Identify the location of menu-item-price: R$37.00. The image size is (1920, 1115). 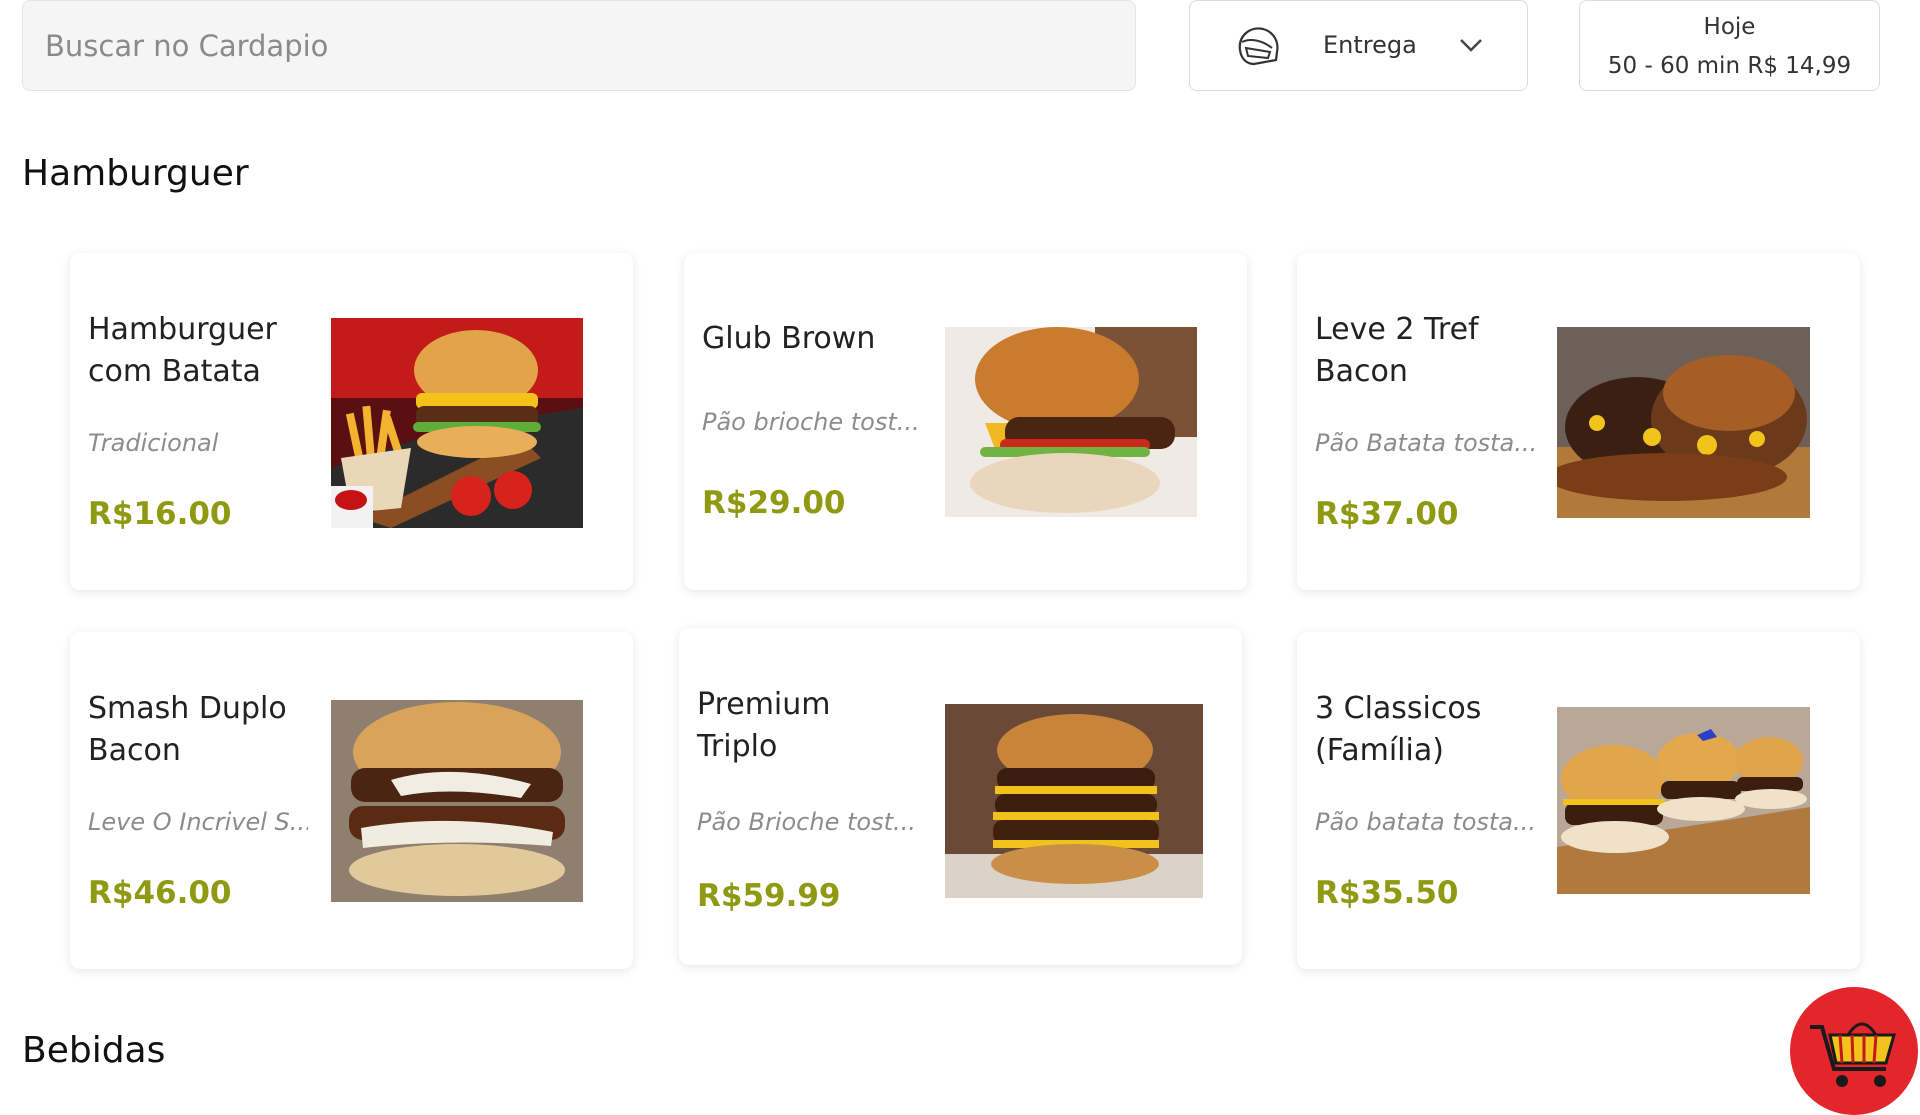
(1387, 514).